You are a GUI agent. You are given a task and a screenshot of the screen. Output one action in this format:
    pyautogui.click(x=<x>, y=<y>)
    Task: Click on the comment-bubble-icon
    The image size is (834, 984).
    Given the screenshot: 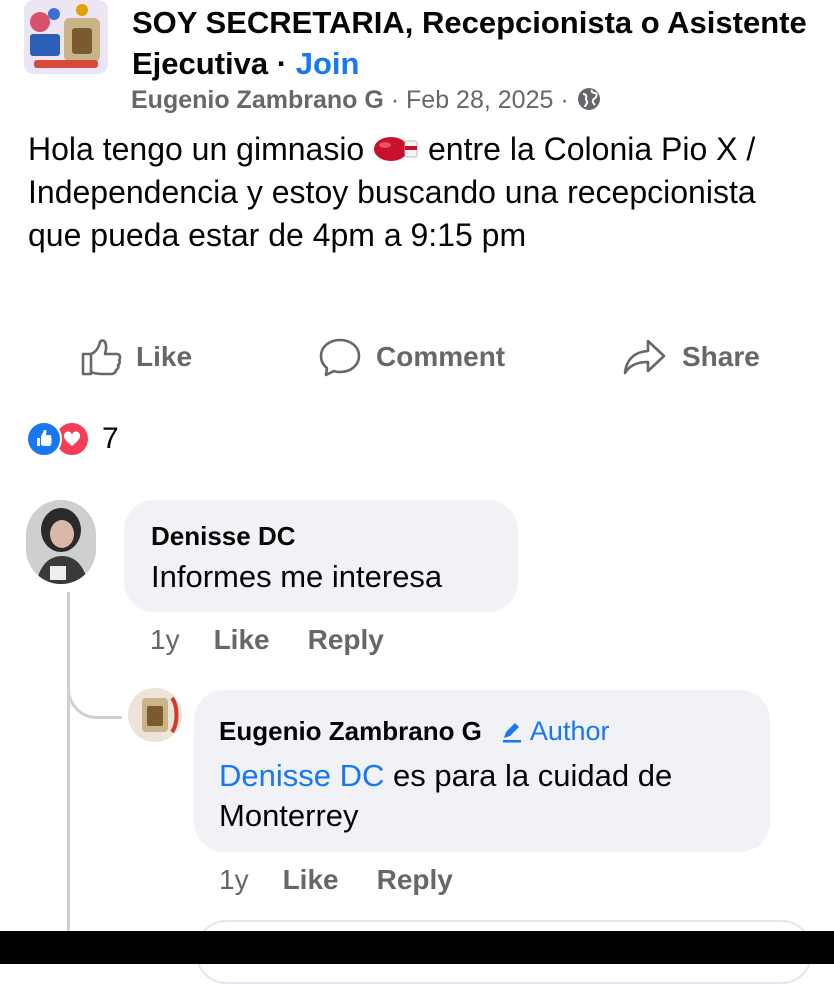 What is the action you would take?
    pyautogui.click(x=340, y=357)
    